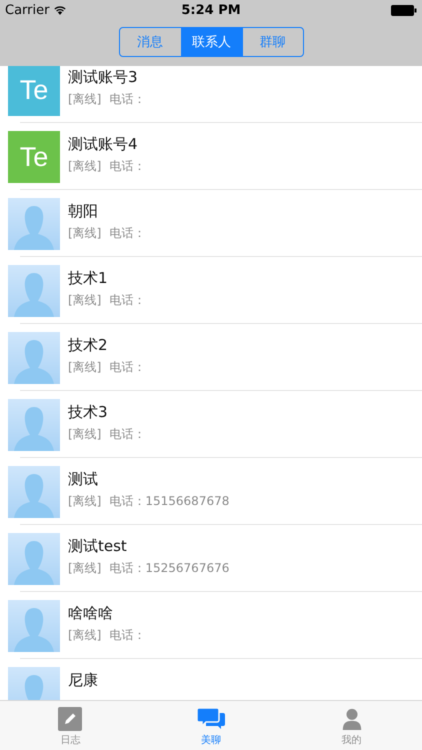 The height and width of the screenshot is (750, 422). I want to click on phone-label: 电话：15156687678, so click(169, 501).